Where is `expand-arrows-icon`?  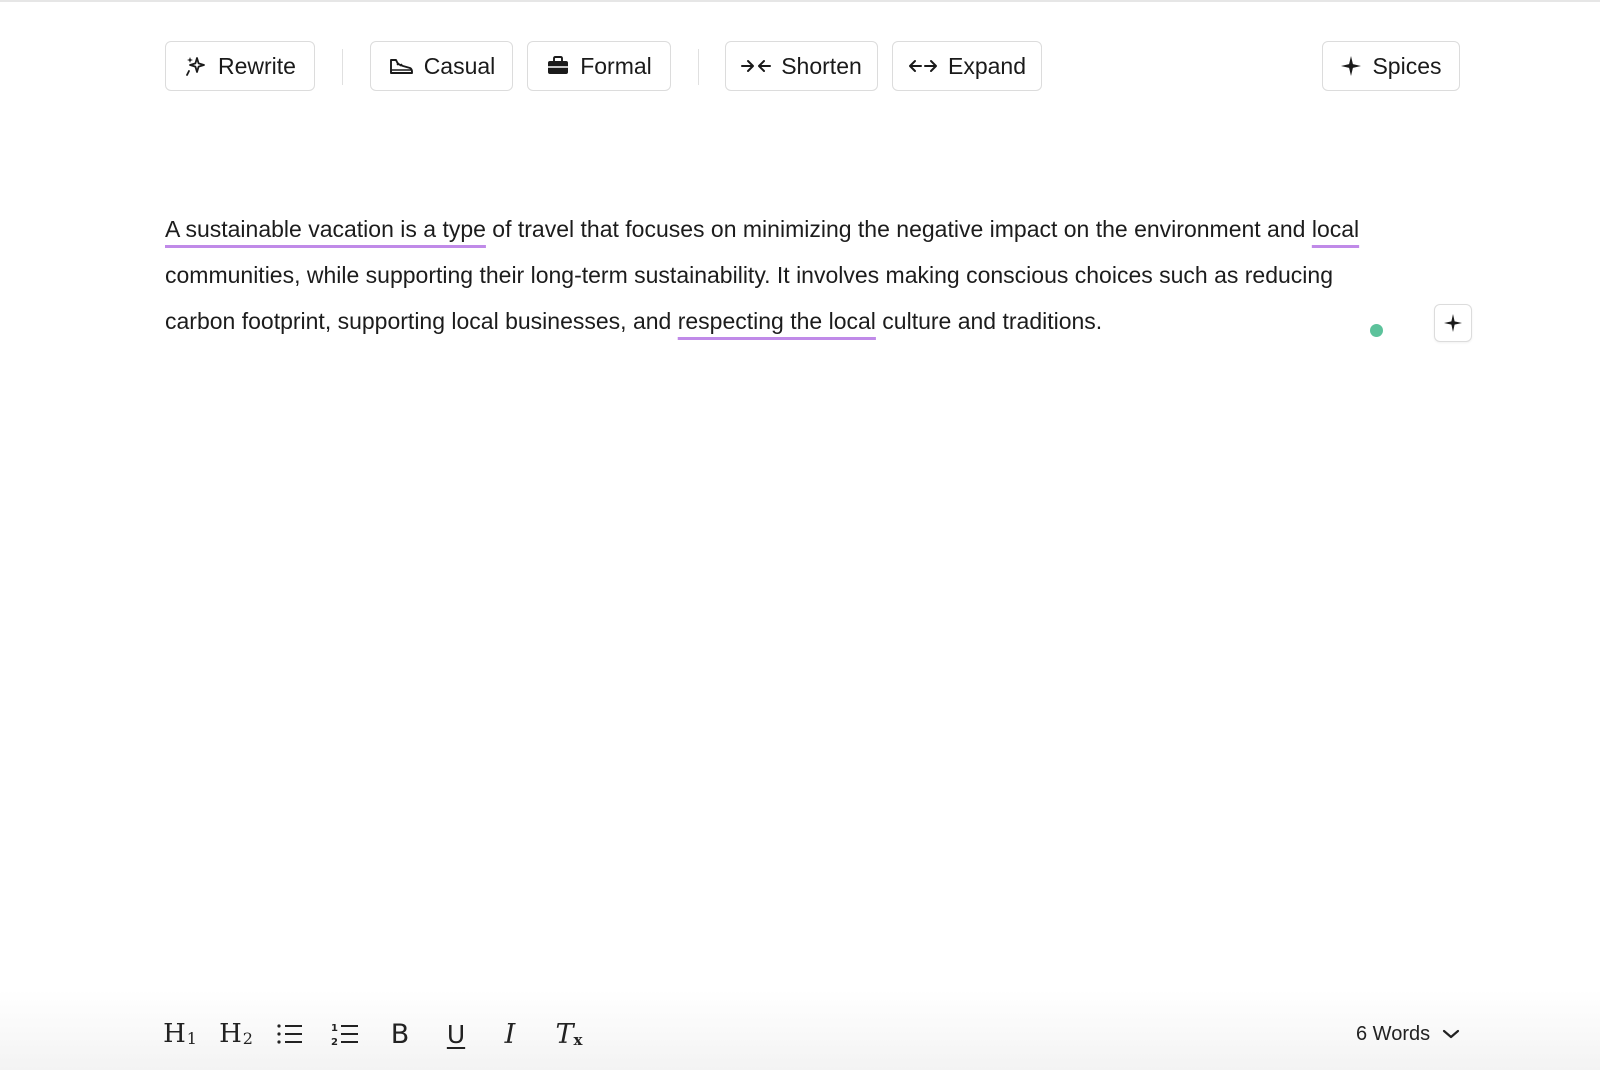 expand-arrows-icon is located at coordinates (922, 66).